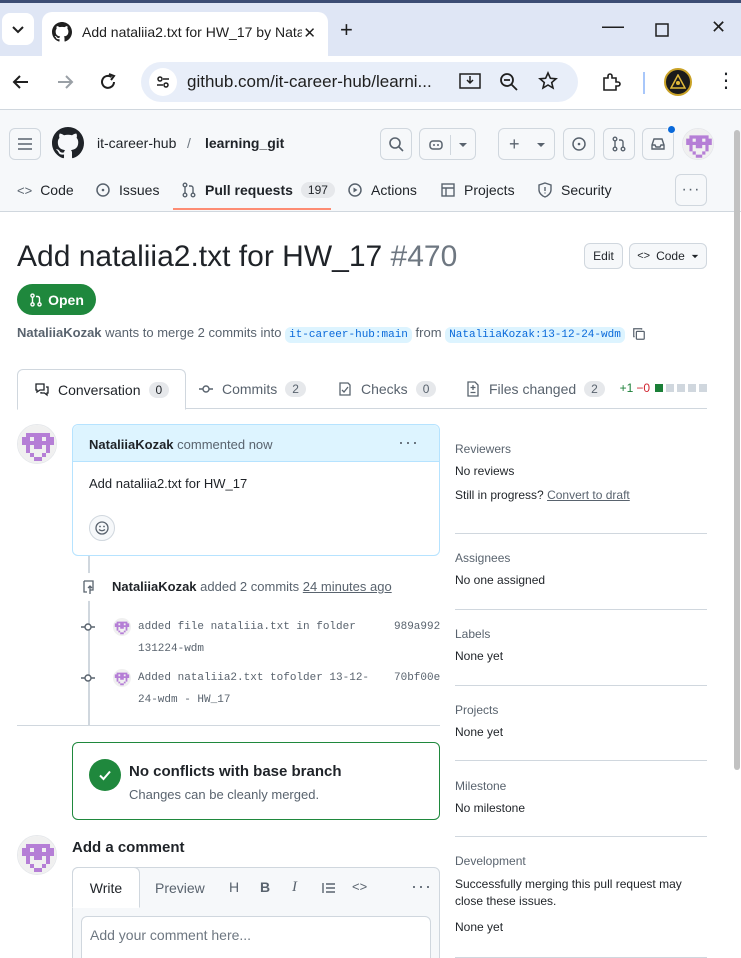 The height and width of the screenshot is (958, 741). What do you see at coordinates (348, 335) in the screenshot?
I see `base-branch-label: it-career-hub:main` at bounding box center [348, 335].